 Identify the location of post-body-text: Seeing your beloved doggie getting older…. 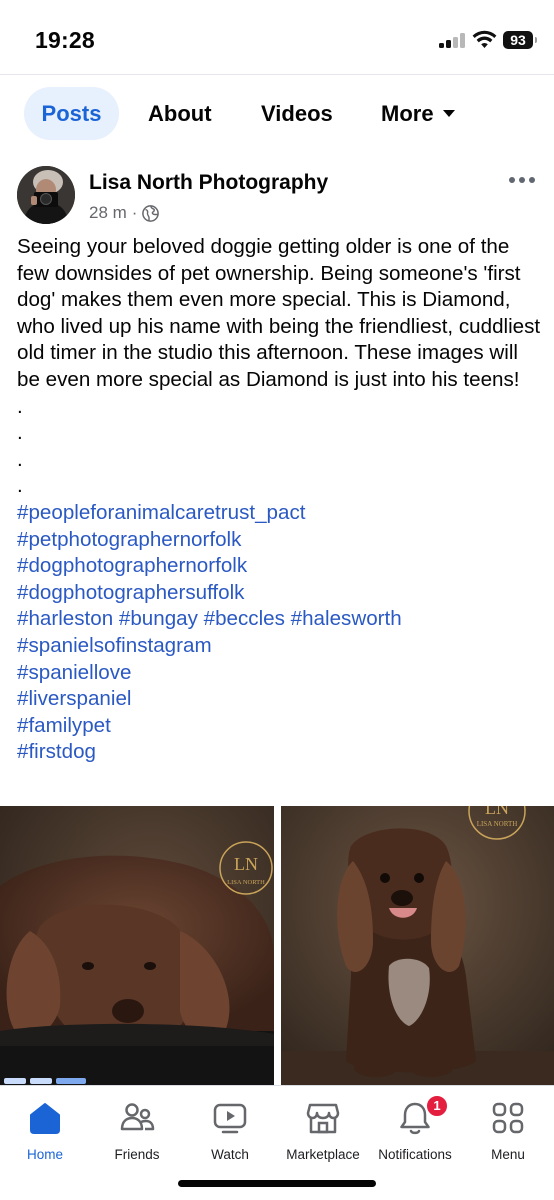
(279, 313).